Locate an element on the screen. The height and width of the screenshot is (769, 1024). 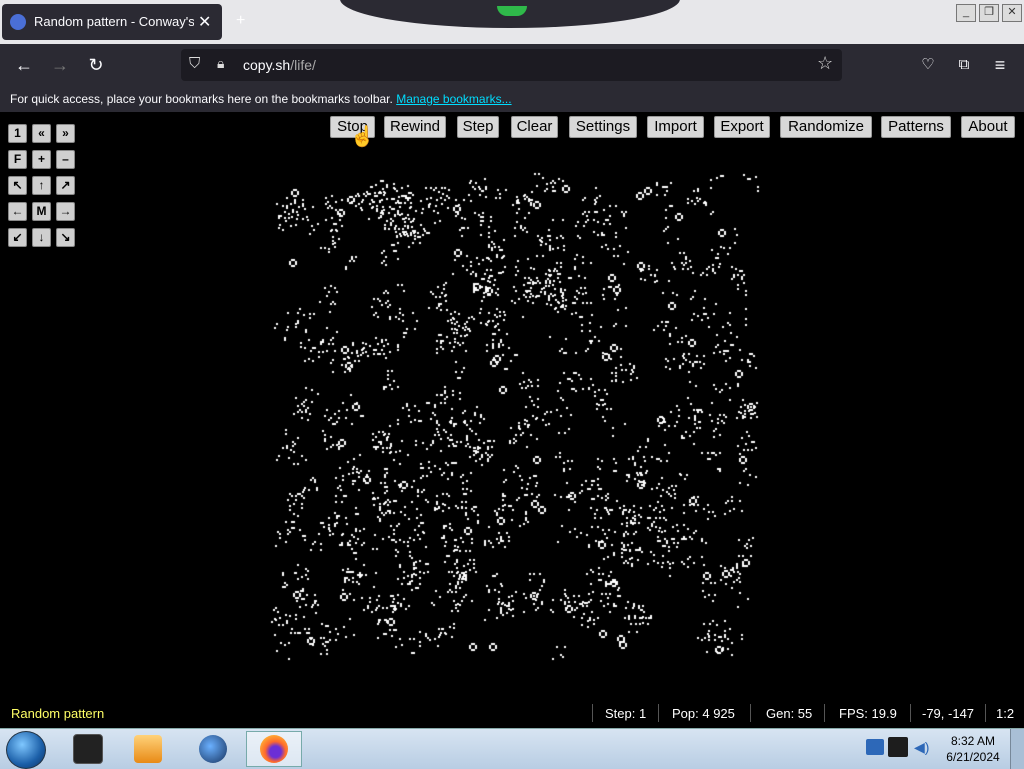
clock: 8:32 AM 6/21/2024 is located at coordinates (973, 749).